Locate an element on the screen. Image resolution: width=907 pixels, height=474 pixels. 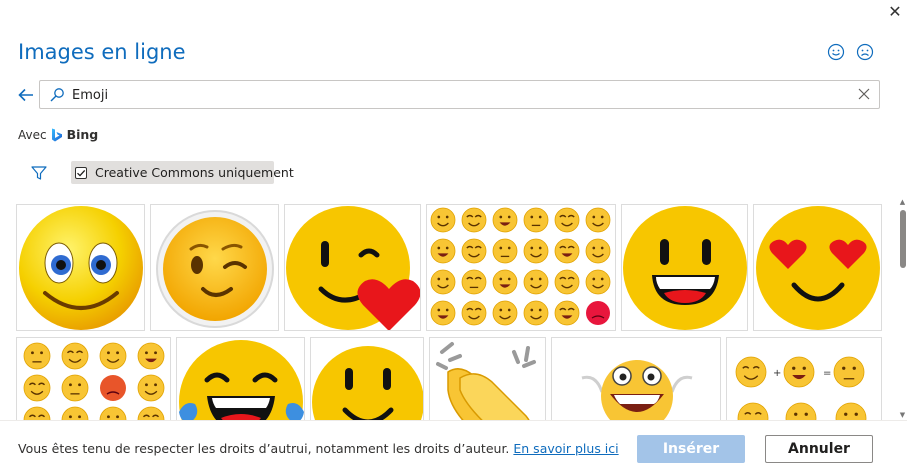
search-icon is located at coordinates (57, 95).